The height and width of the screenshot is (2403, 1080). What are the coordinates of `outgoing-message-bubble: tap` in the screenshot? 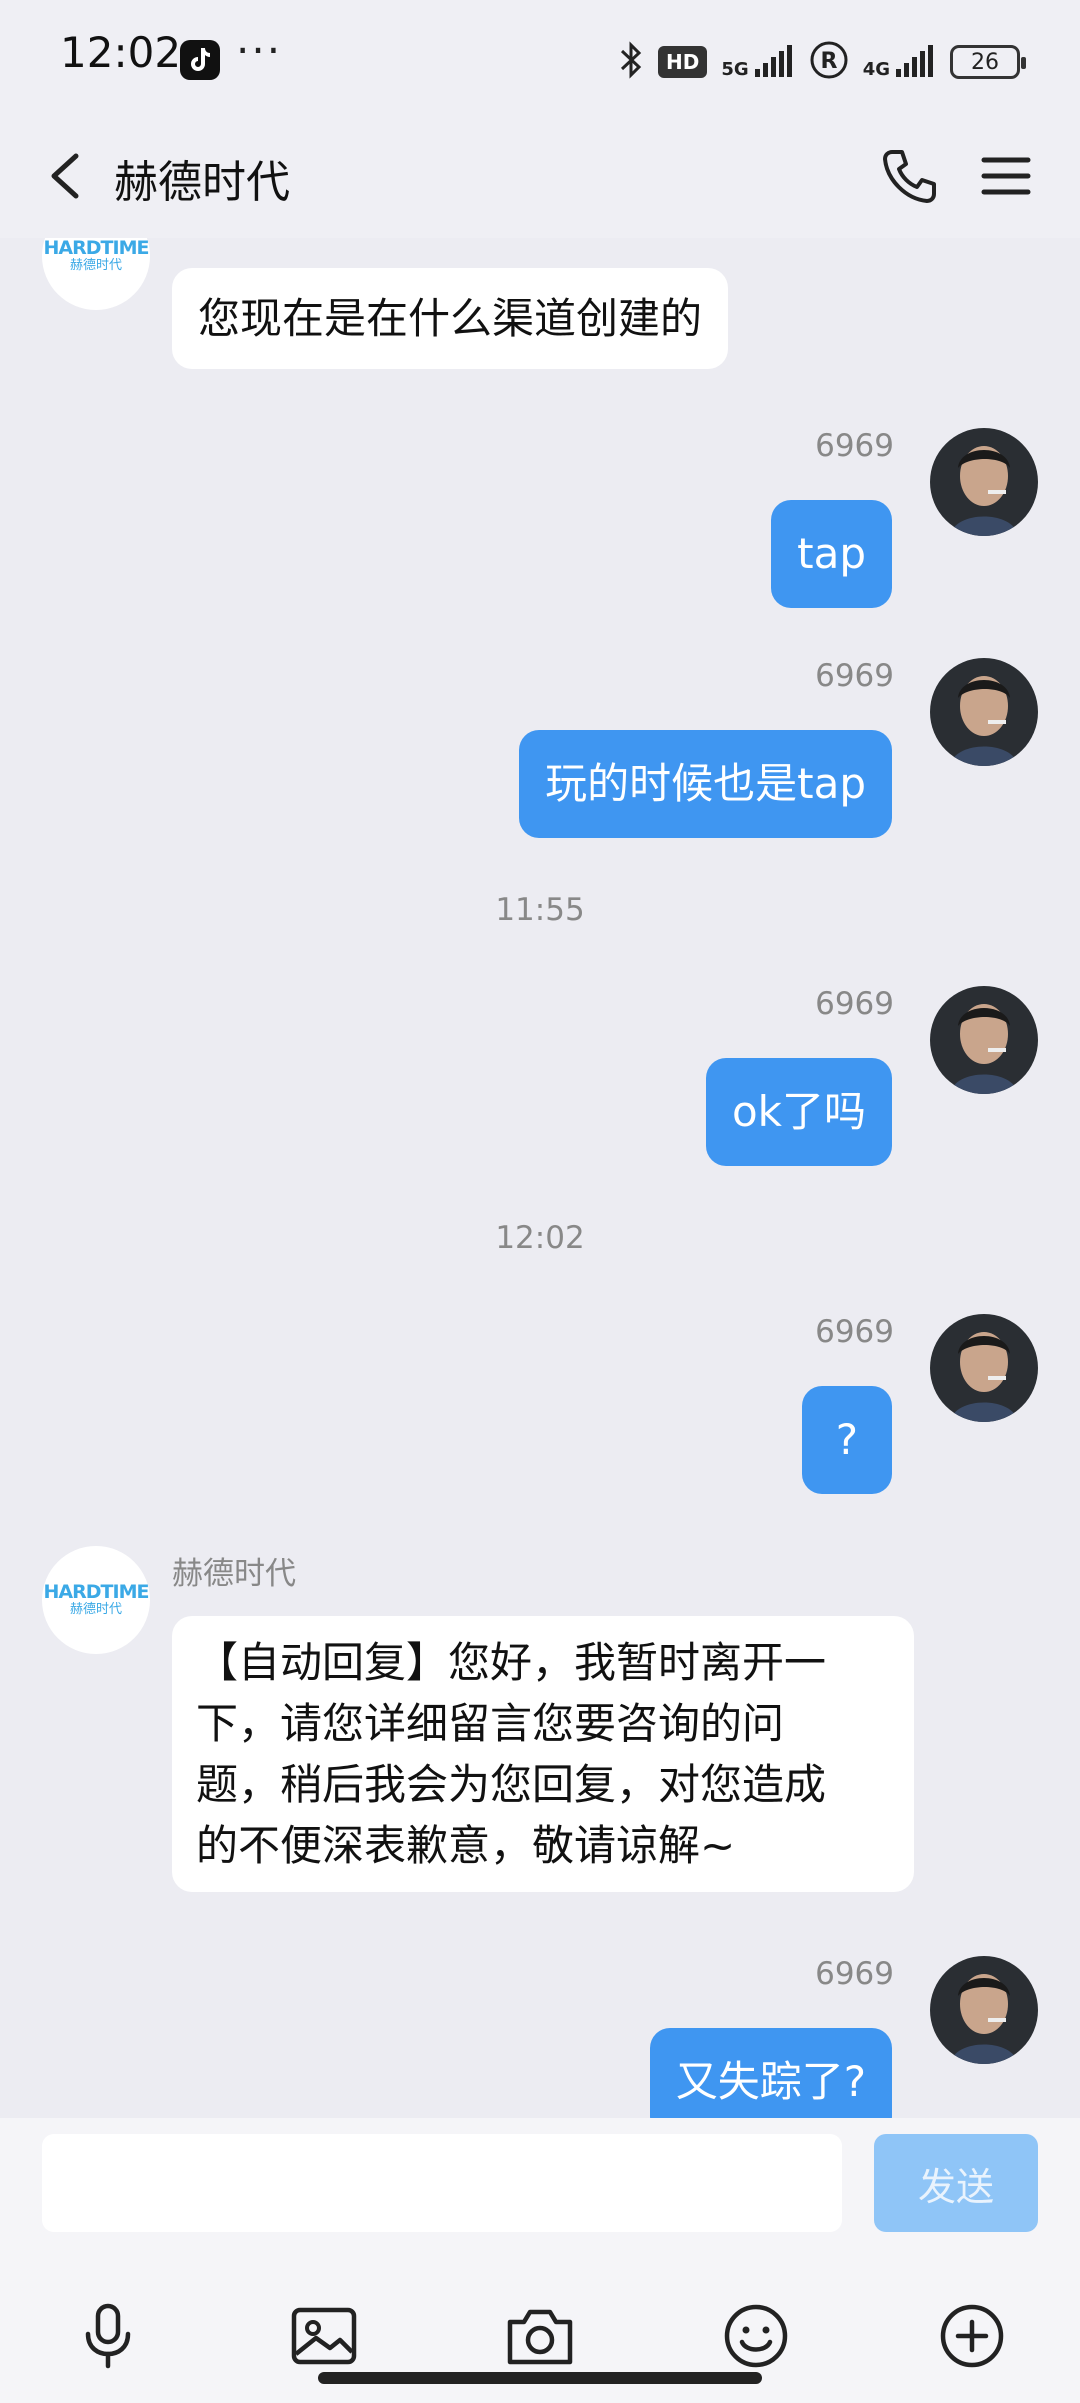 It's located at (831, 554).